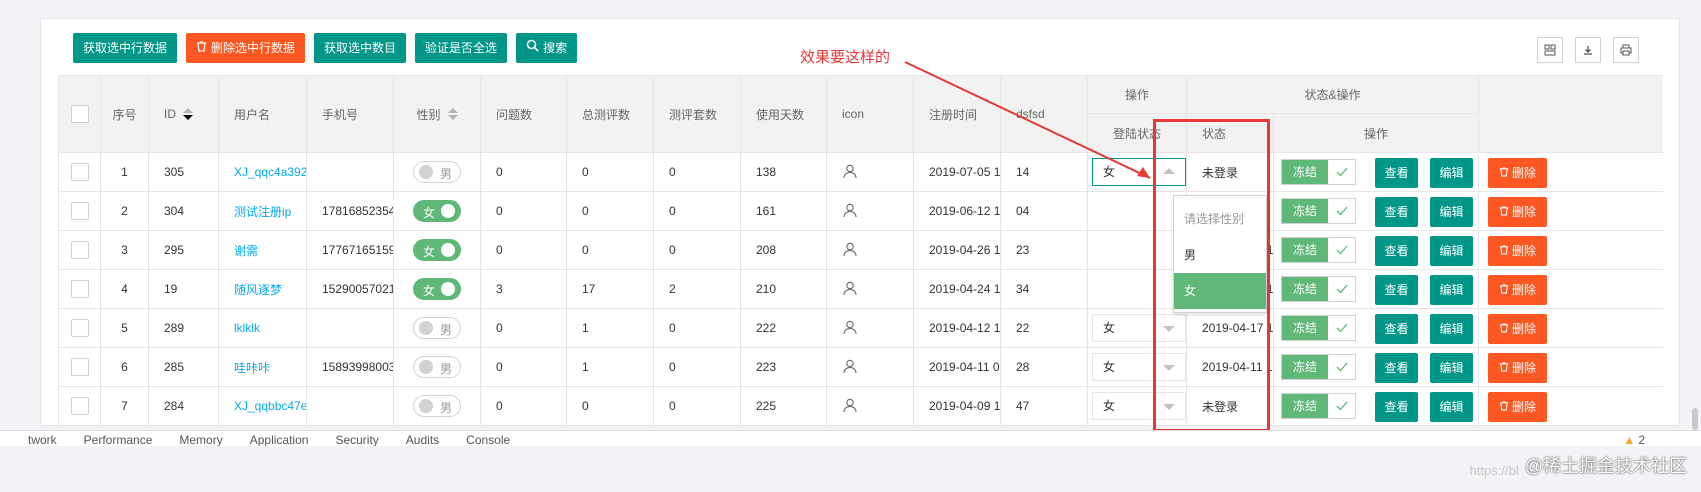 The image size is (1701, 492). What do you see at coordinates (246, 48) in the screenshot?
I see `delete-selected-rows-button: 删除选中行数据` at bounding box center [246, 48].